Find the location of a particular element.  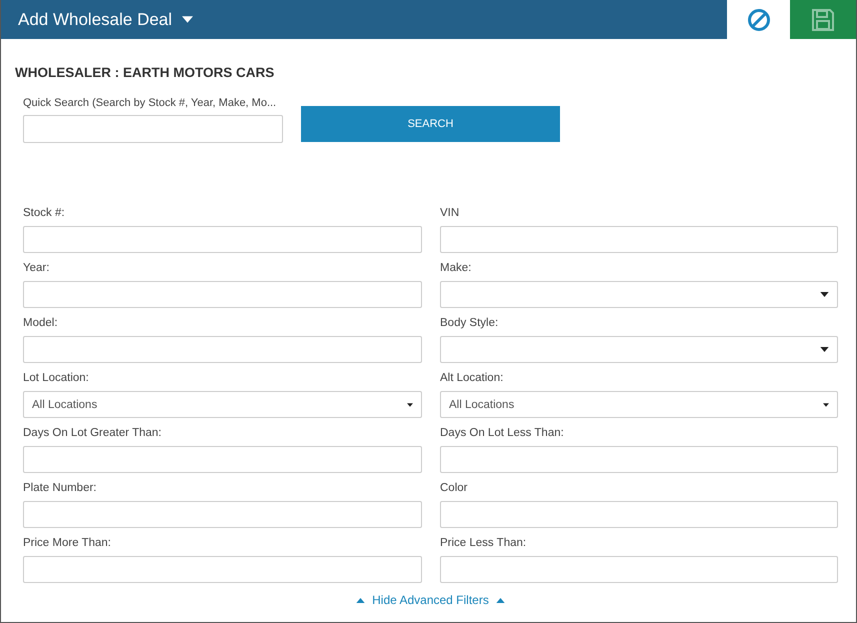

field-label: Model: is located at coordinates (41, 323).